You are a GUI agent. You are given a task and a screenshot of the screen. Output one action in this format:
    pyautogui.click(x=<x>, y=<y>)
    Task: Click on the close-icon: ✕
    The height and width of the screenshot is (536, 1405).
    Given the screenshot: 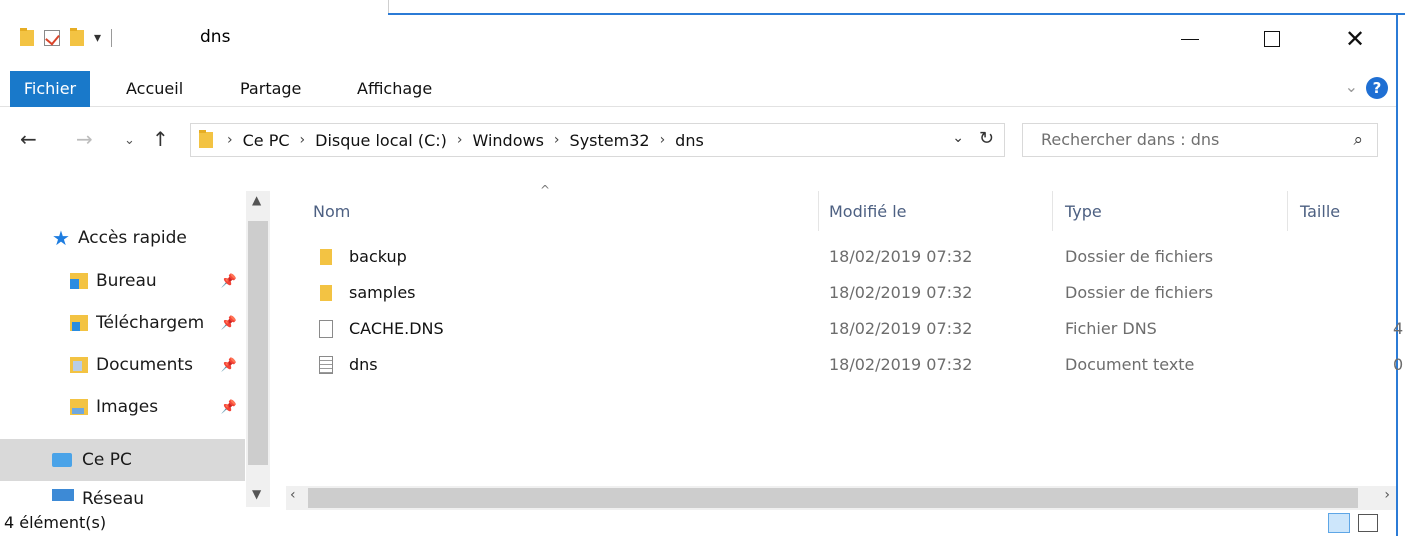 What is the action you would take?
    pyautogui.click(x=1355, y=39)
    